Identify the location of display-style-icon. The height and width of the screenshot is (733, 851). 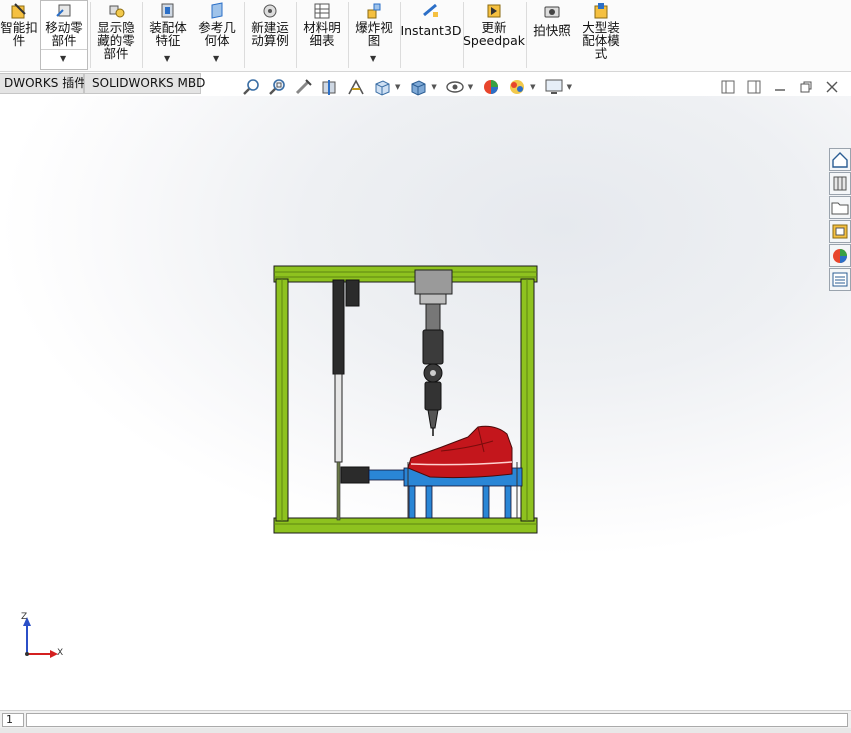
(418, 87).